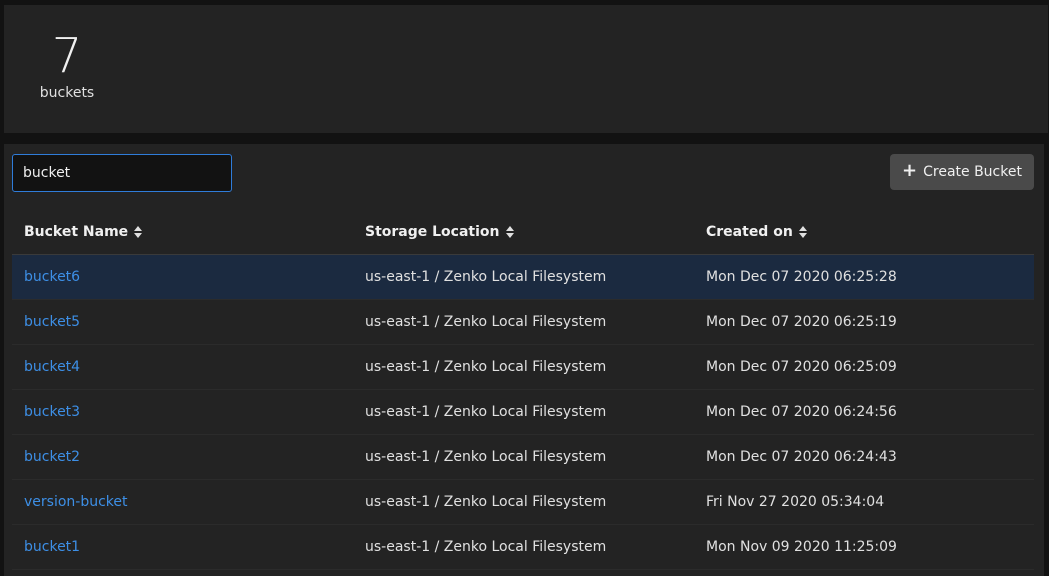 The image size is (1049, 576). I want to click on created-on-cell: Mon Dec 07 2020 06:24:56, so click(801, 412).